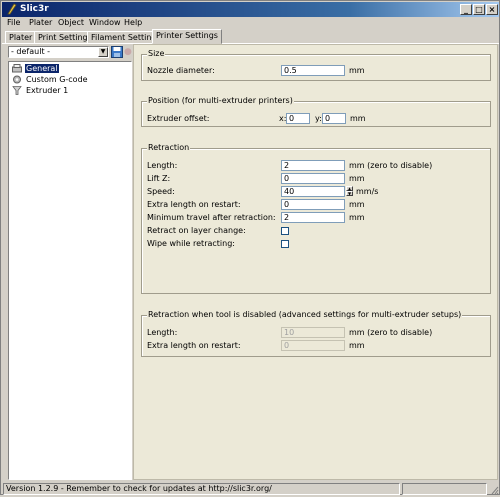 This screenshot has height=497, width=500. What do you see at coordinates (357, 204) in the screenshot?
I see `extra-length-unit: mm` at bounding box center [357, 204].